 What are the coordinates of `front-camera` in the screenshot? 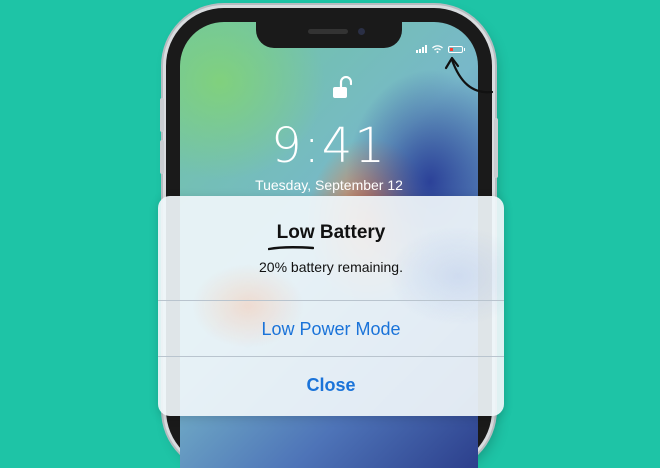 It's located at (361, 31).